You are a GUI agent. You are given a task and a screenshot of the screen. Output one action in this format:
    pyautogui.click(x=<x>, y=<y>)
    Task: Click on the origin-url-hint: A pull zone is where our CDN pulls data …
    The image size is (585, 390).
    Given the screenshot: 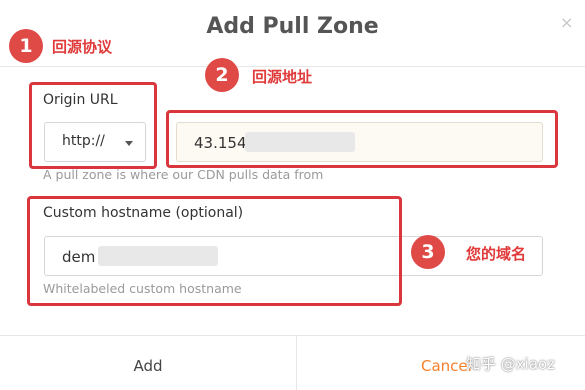 What is the action you would take?
    pyautogui.click(x=183, y=174)
    